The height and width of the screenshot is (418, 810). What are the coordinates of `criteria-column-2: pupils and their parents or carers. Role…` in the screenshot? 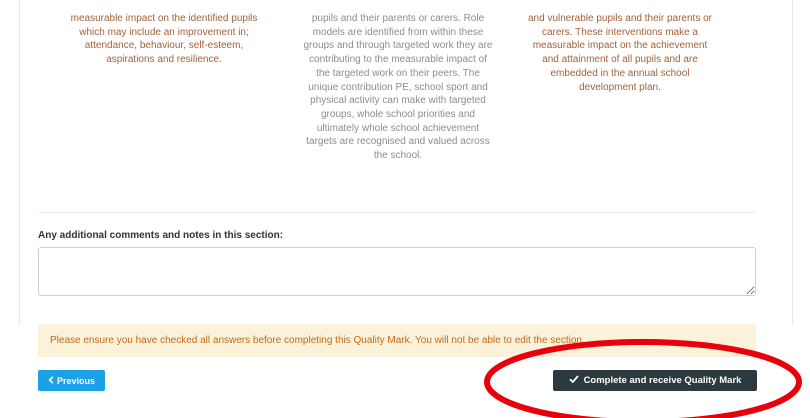 It's located at (398, 87).